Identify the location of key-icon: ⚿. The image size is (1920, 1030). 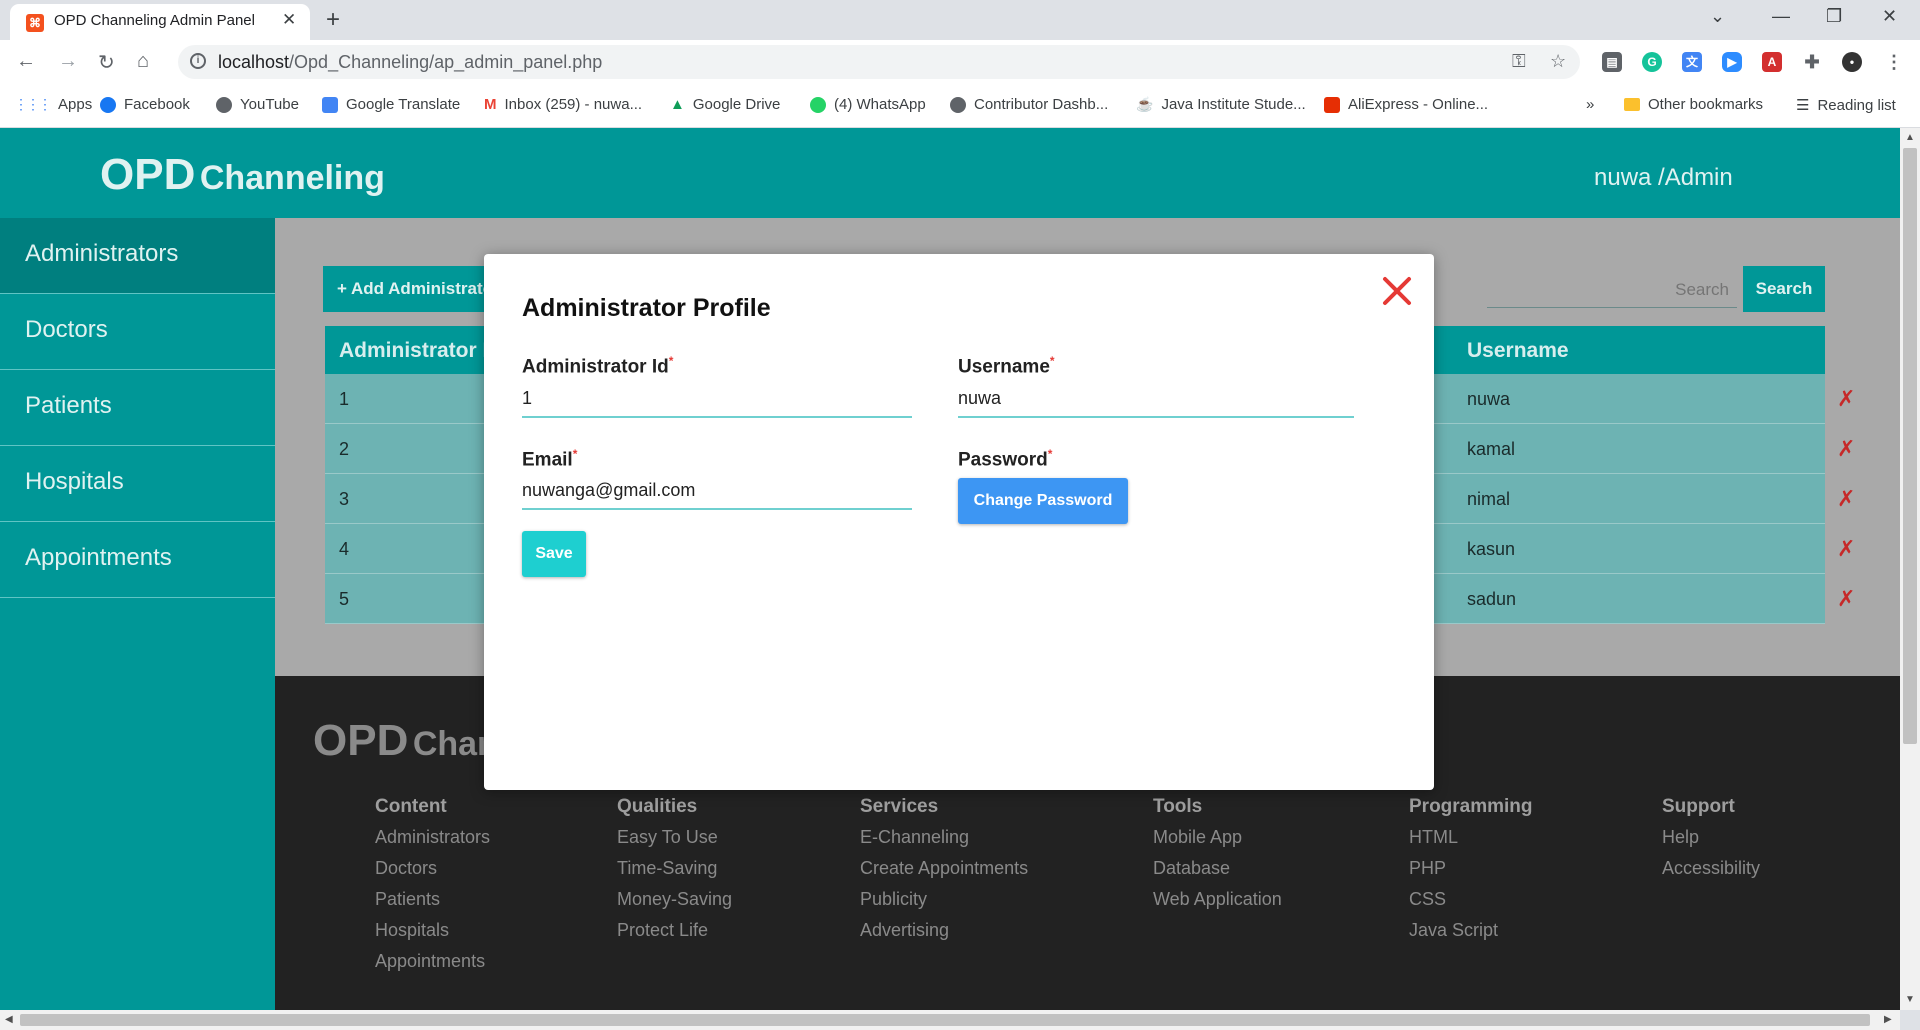
(1519, 61).